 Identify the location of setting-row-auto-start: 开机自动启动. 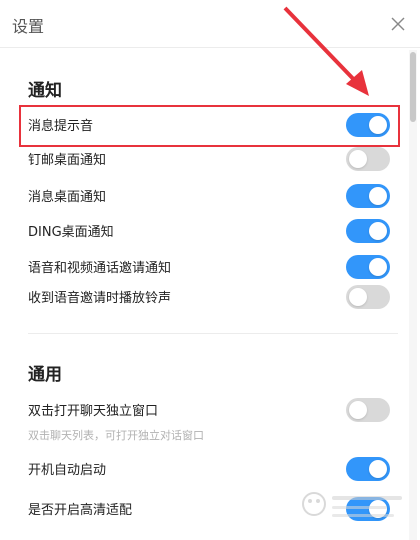
(209, 469).